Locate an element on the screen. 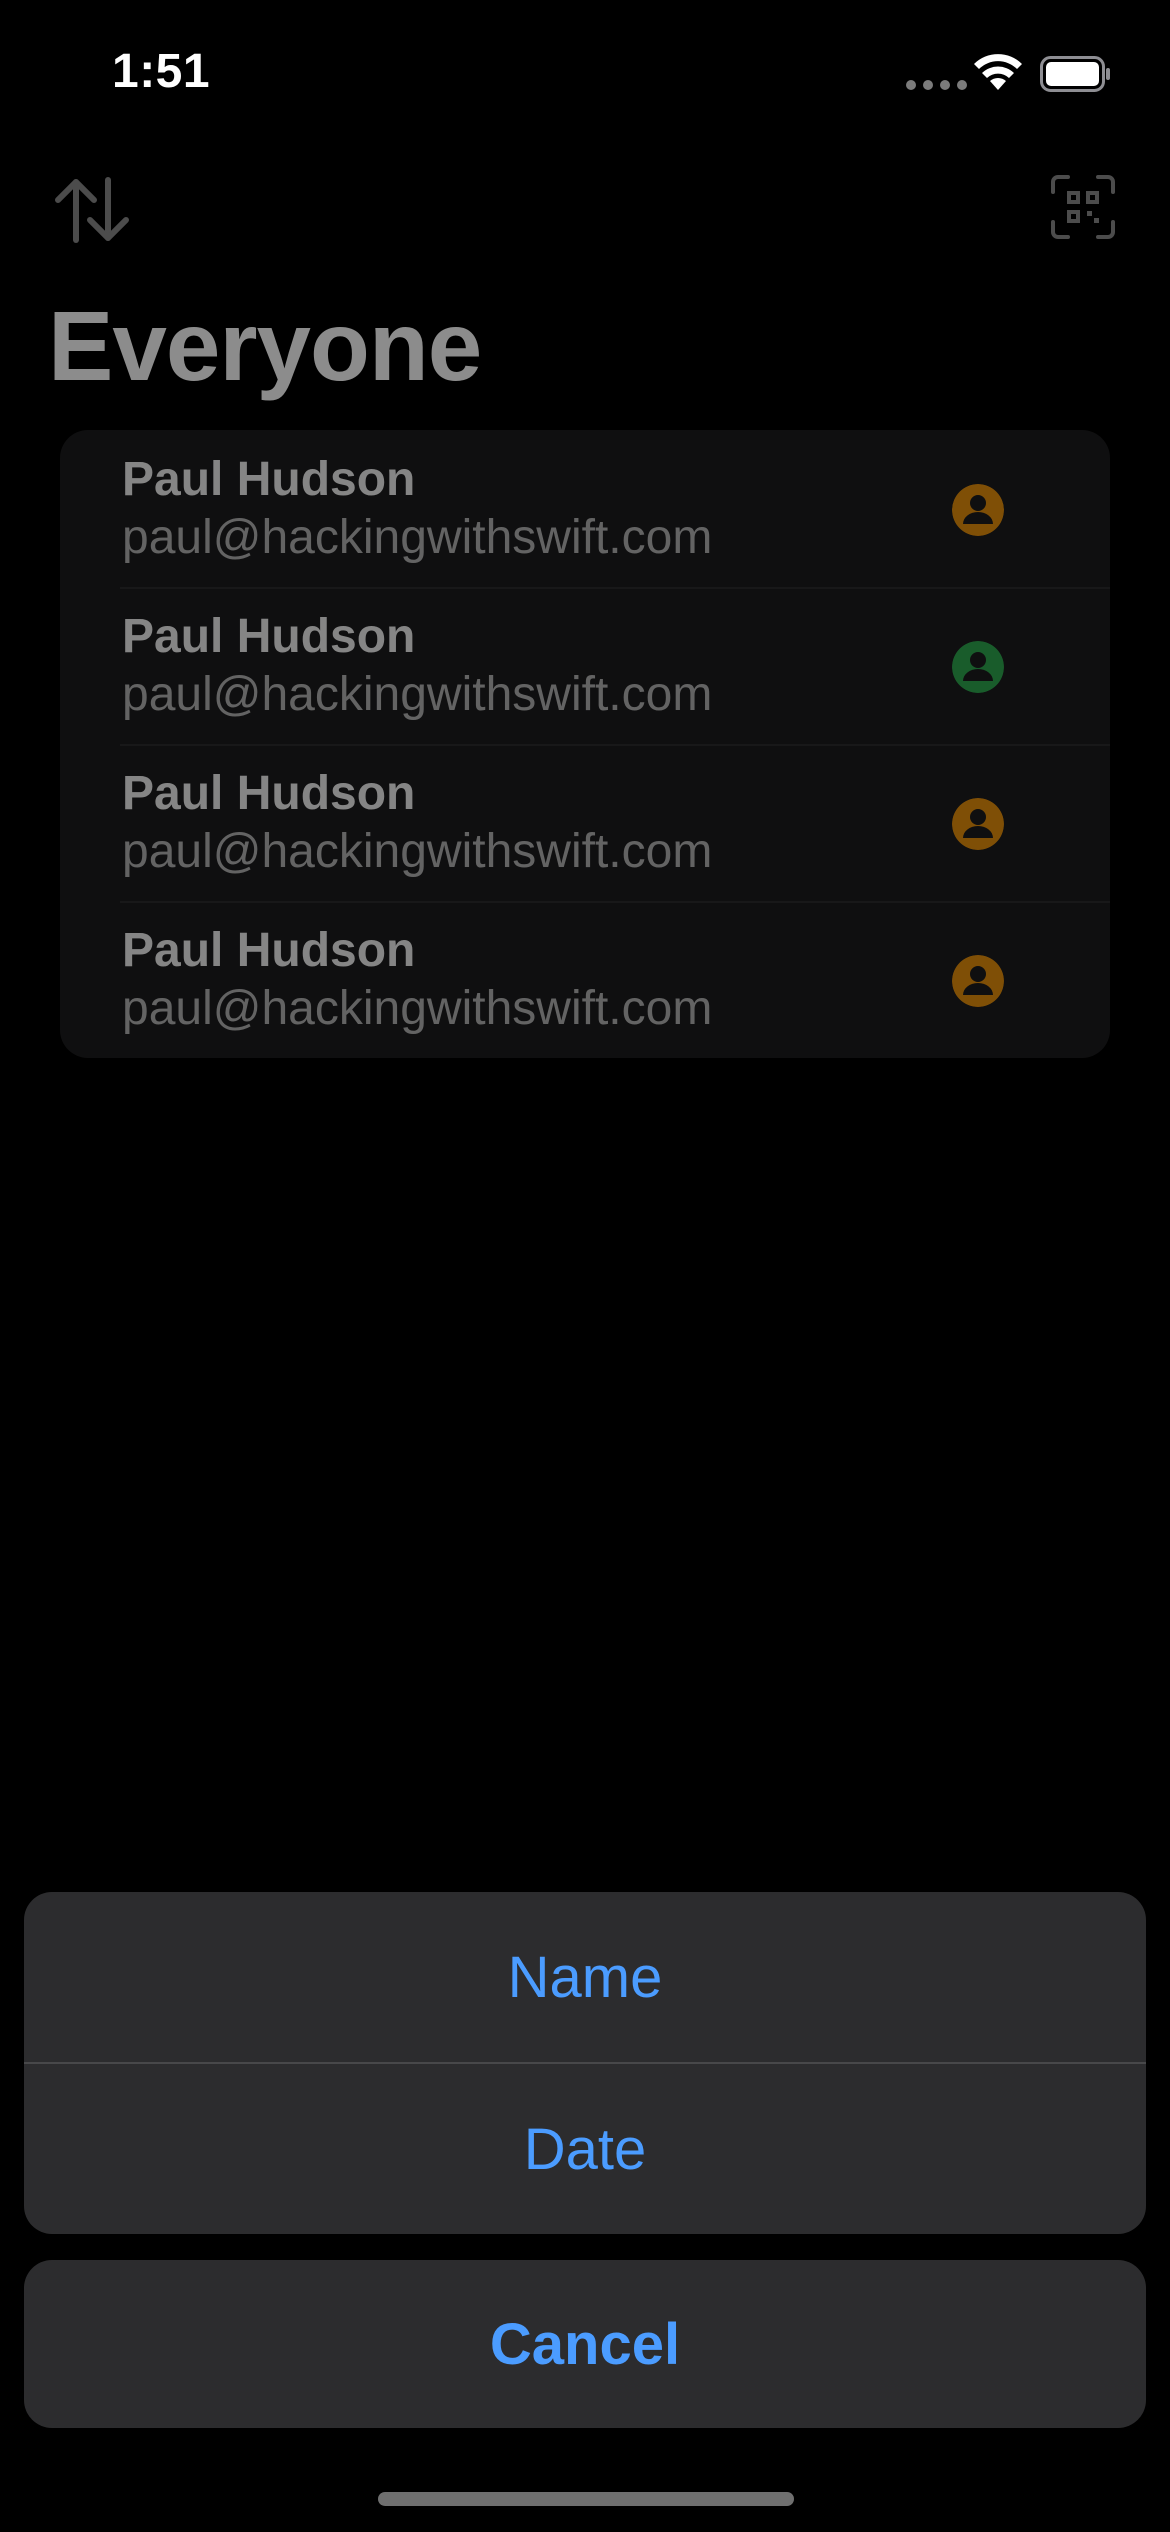 This screenshot has width=1170, height=2532. cellular-signal-icon is located at coordinates (936, 85).